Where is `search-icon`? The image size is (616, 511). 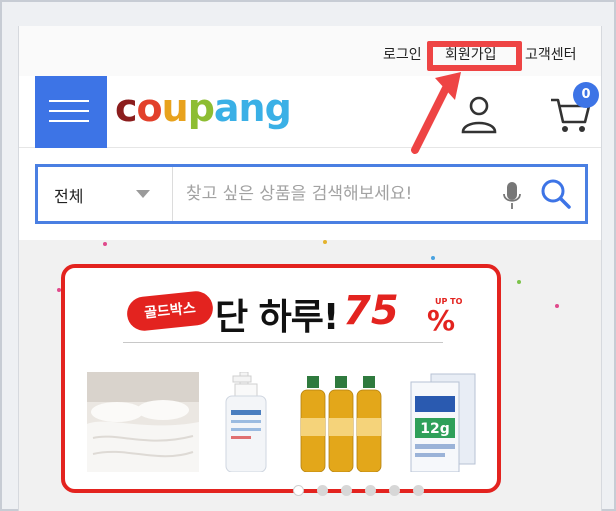 search-icon is located at coordinates (556, 194).